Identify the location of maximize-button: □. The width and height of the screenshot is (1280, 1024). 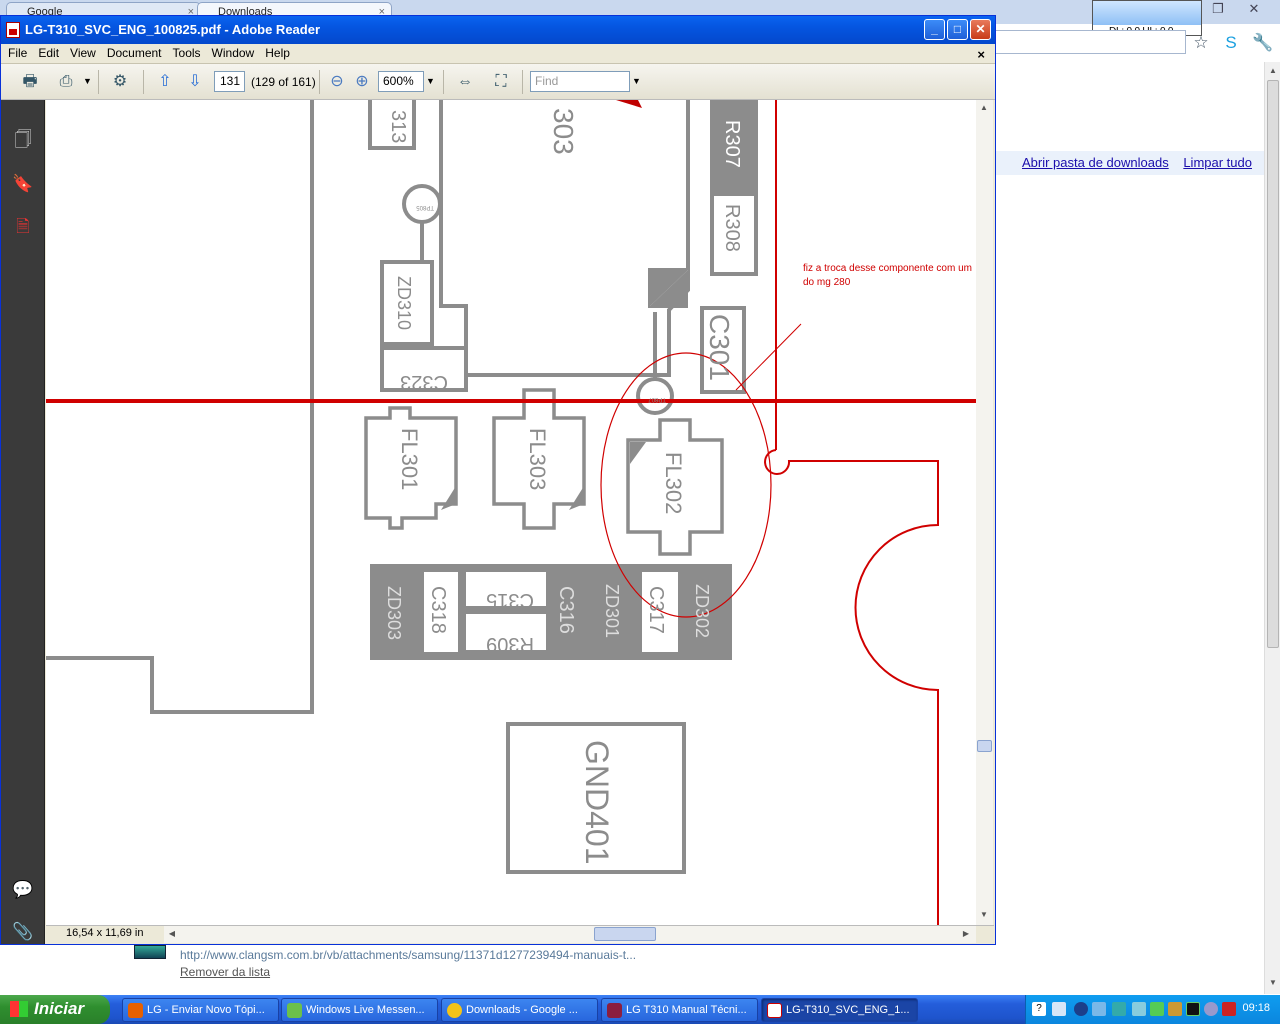
(957, 29).